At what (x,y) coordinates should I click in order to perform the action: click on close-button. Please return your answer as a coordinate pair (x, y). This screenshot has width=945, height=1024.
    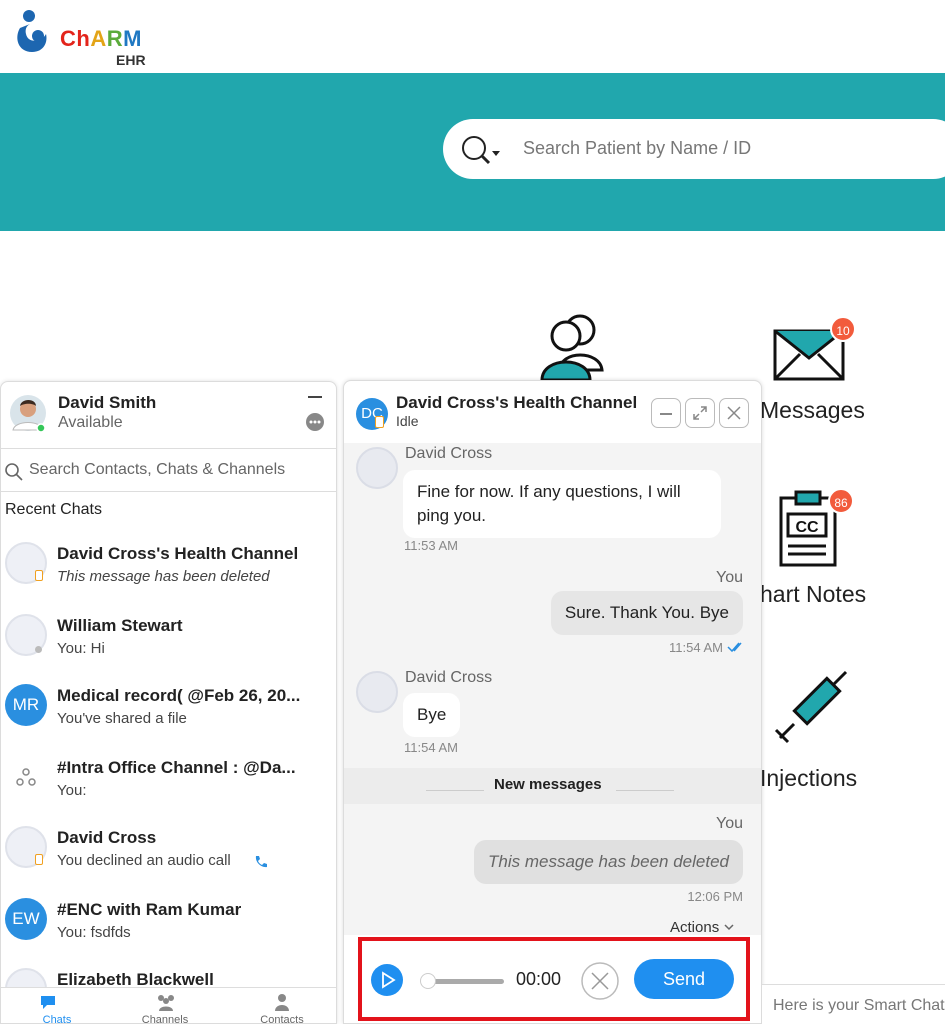
    Looking at the image, I should click on (734, 413).